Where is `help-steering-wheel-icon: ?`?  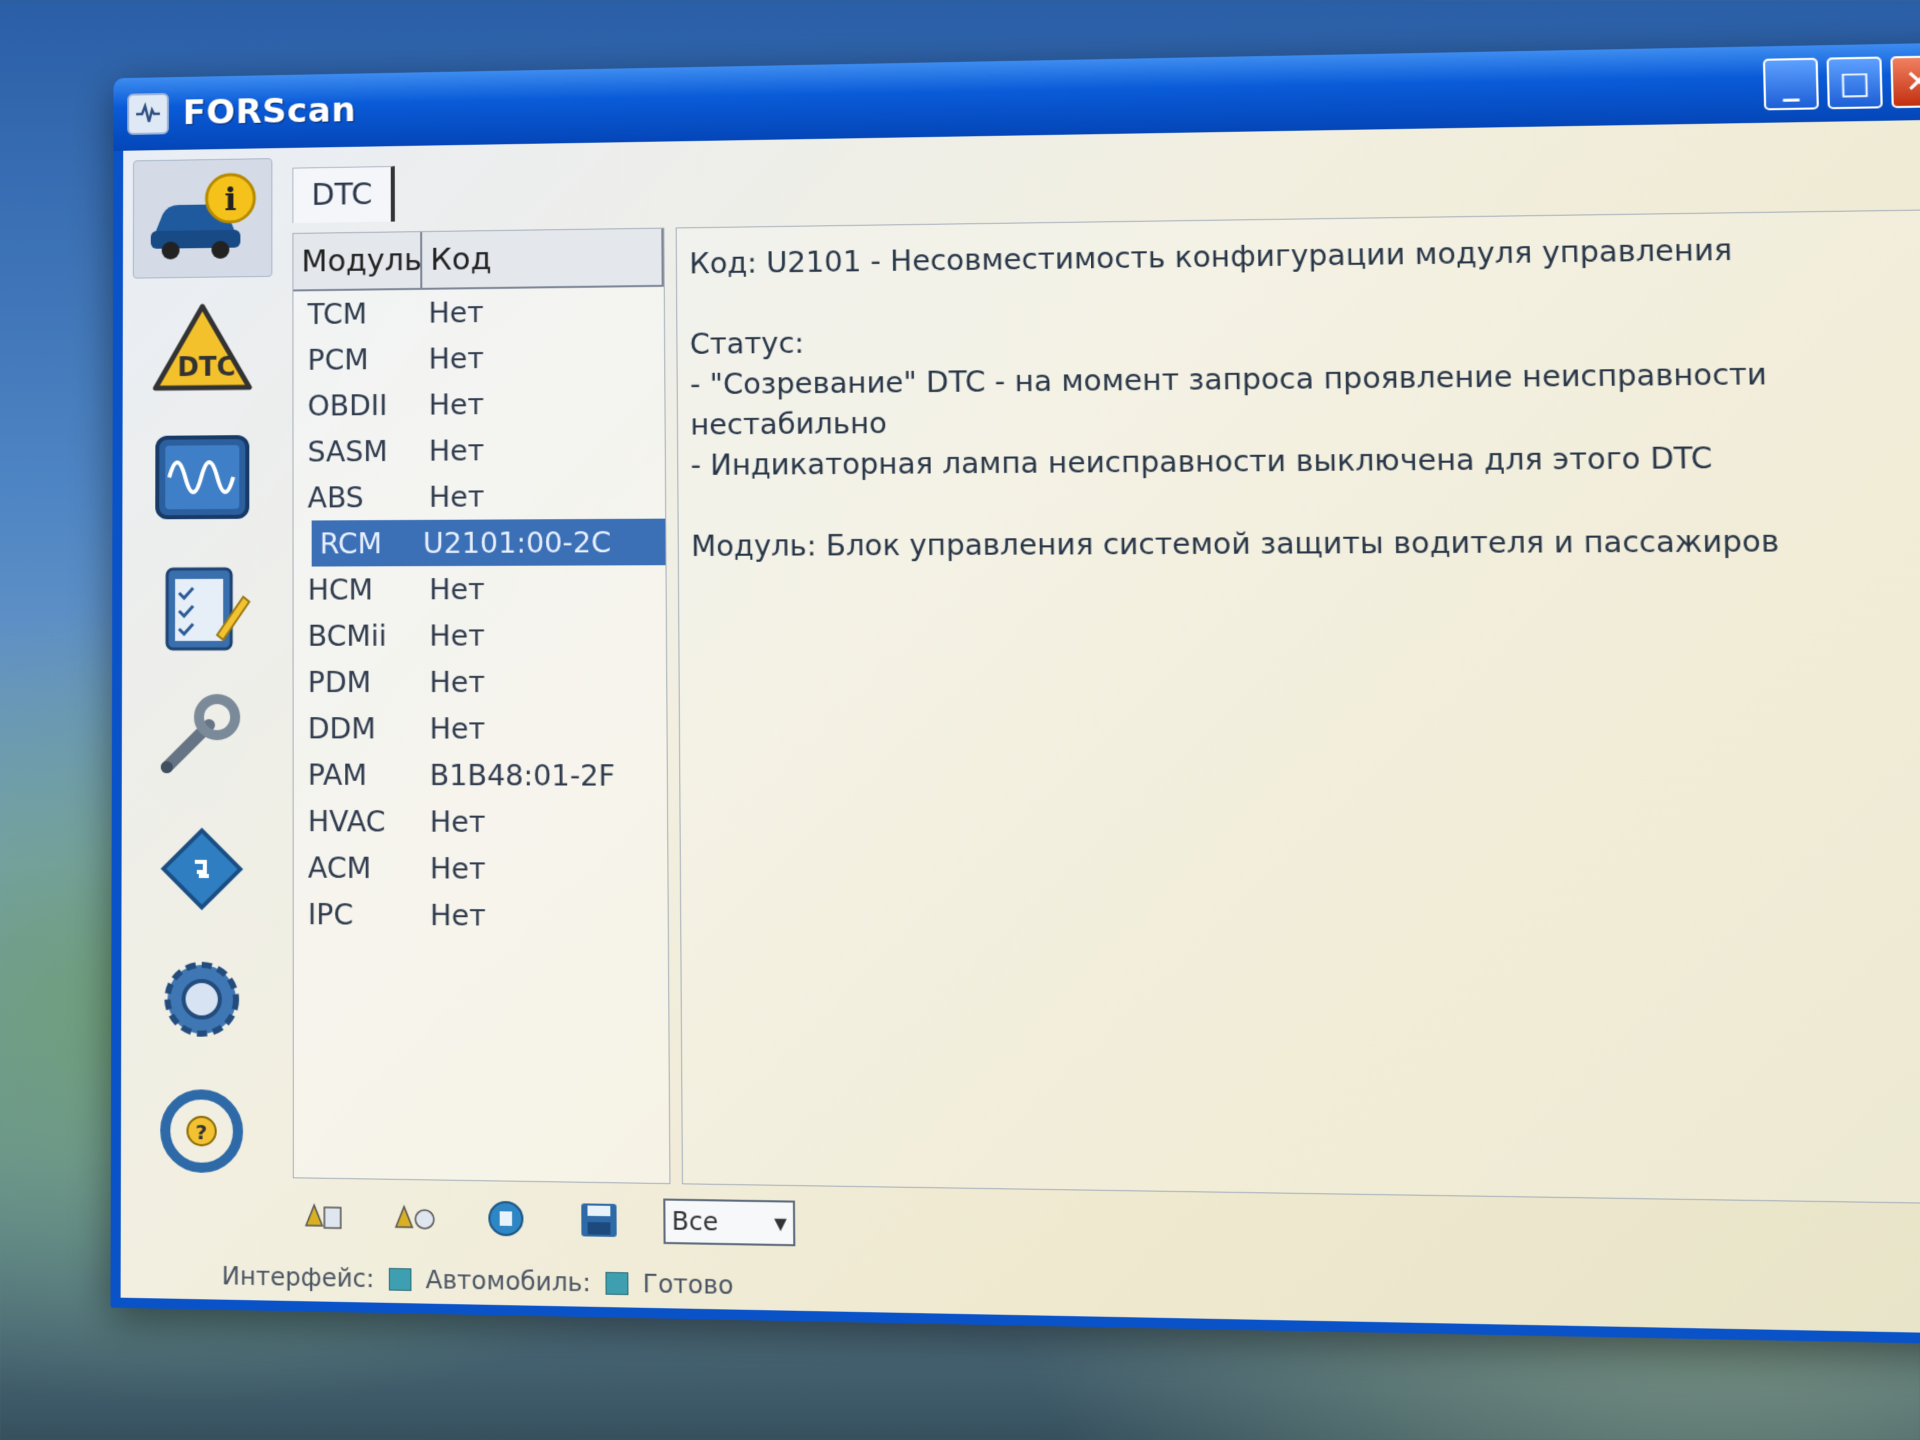 help-steering-wheel-icon: ? is located at coordinates (201, 1131).